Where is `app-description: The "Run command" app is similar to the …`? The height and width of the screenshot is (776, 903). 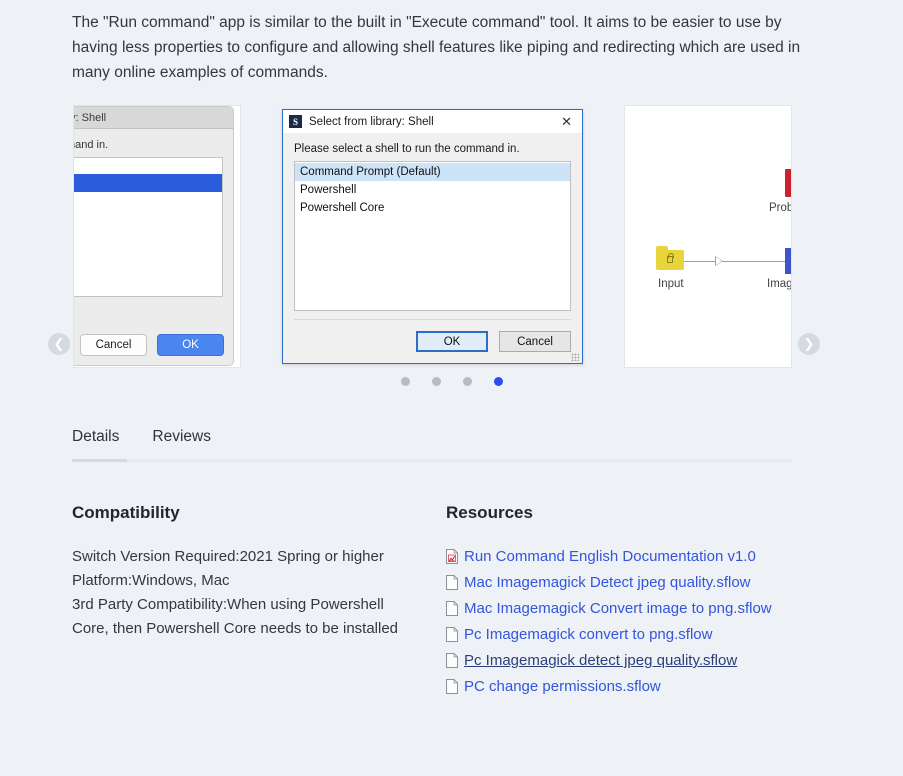
app-description: The "Run command" app is similar to the … is located at coordinates (436, 47).